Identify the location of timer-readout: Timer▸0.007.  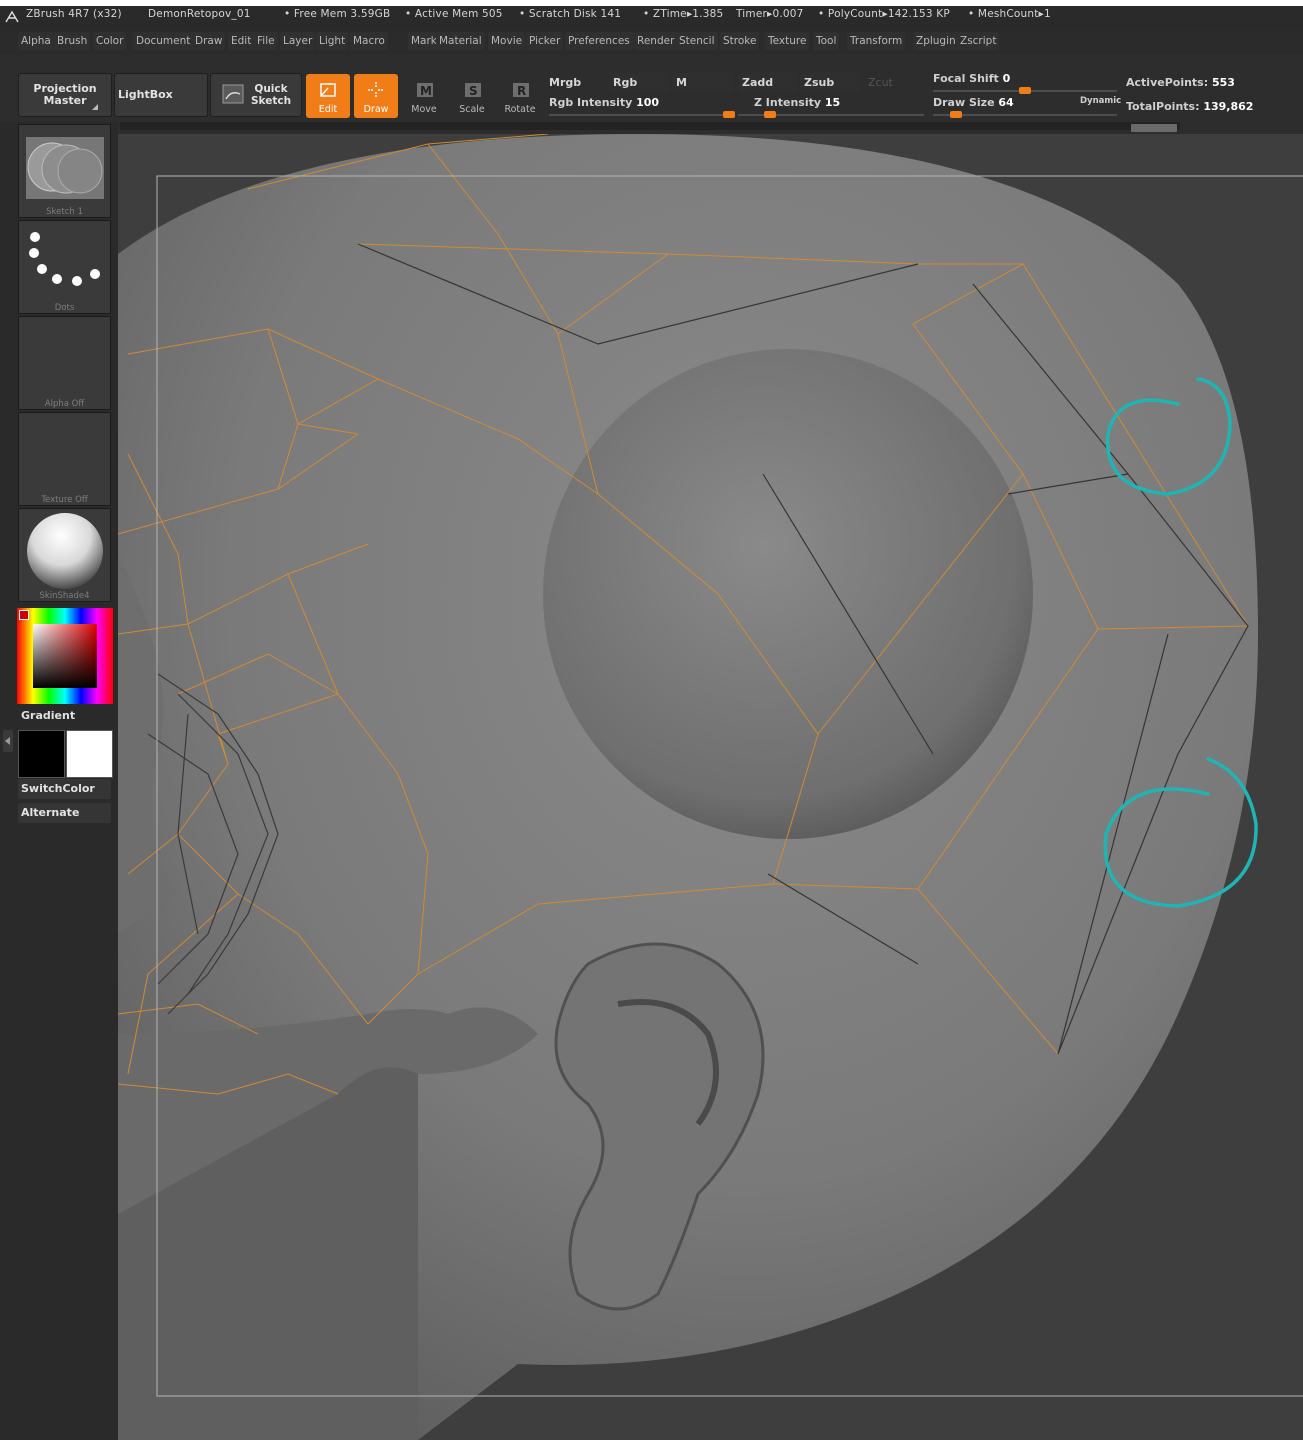
(770, 14).